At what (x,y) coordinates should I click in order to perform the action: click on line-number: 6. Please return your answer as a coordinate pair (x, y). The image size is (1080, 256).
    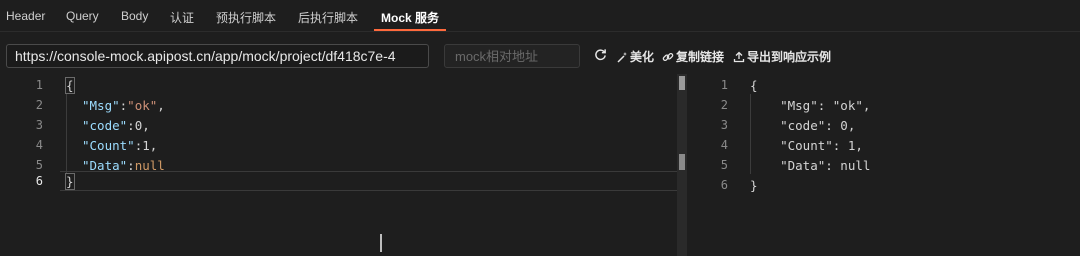
    Looking at the image, I should click on (724, 185).